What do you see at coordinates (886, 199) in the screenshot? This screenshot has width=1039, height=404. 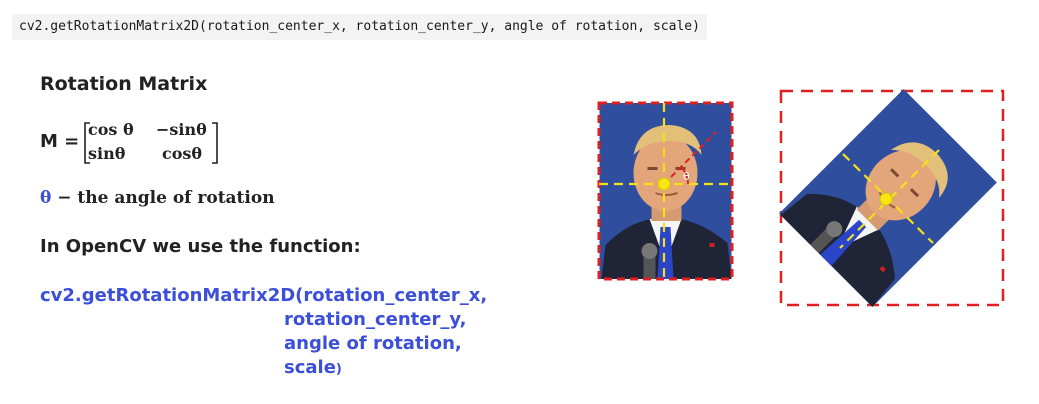 I see `rotated-center-point-icon` at bounding box center [886, 199].